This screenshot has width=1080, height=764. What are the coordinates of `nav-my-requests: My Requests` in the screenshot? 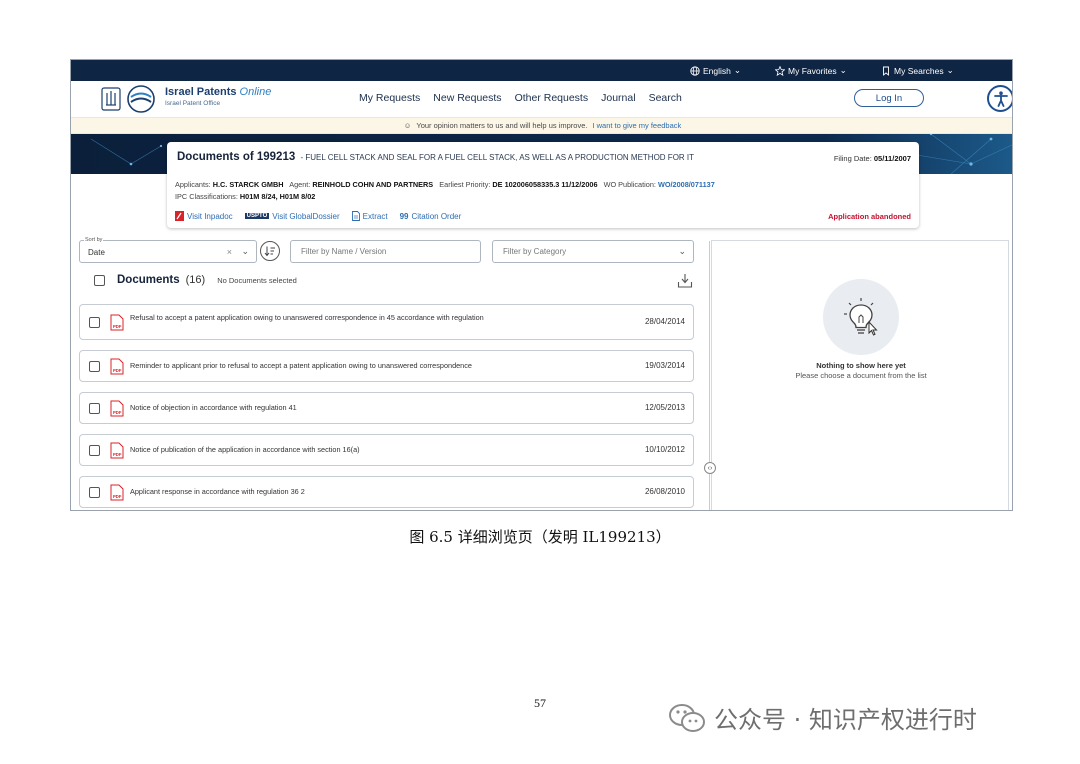 It's located at (389, 98).